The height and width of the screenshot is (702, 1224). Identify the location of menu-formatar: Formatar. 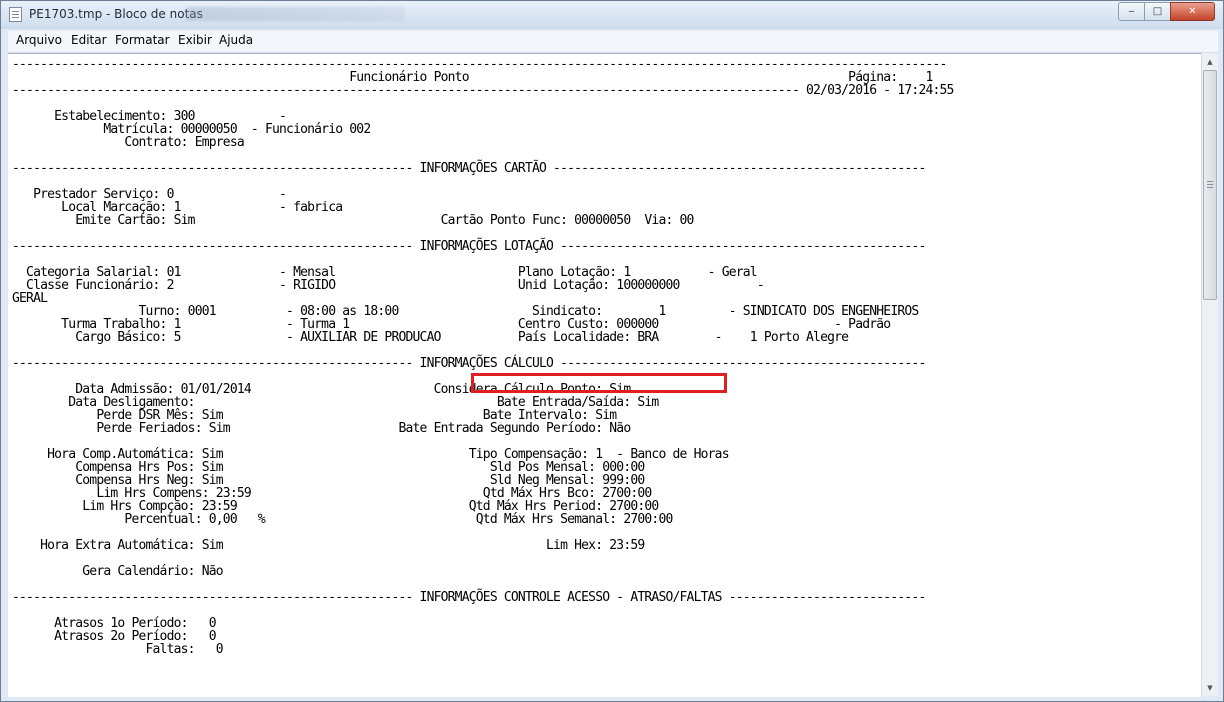
(142, 40).